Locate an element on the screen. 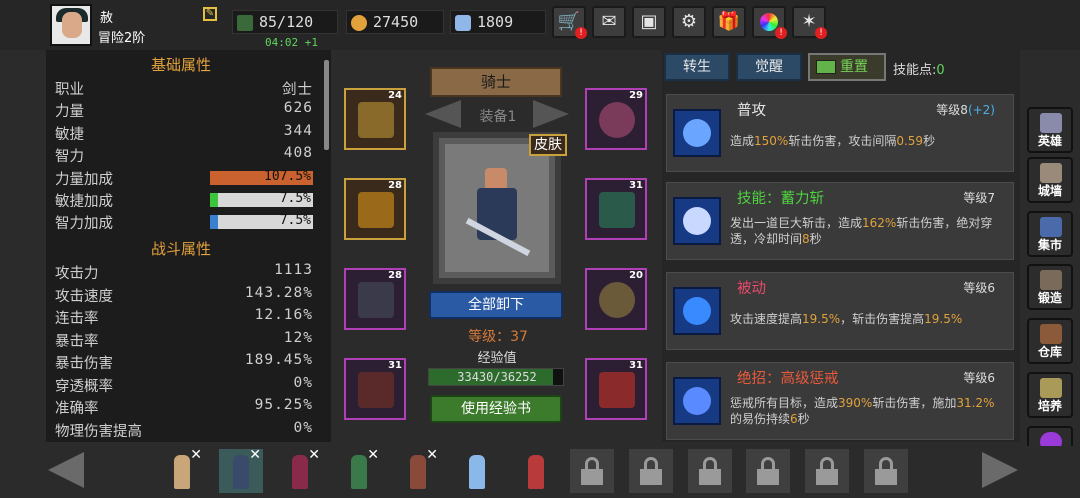 The height and width of the screenshot is (498, 1080). reset-skills-button: 重置 is located at coordinates (847, 67).